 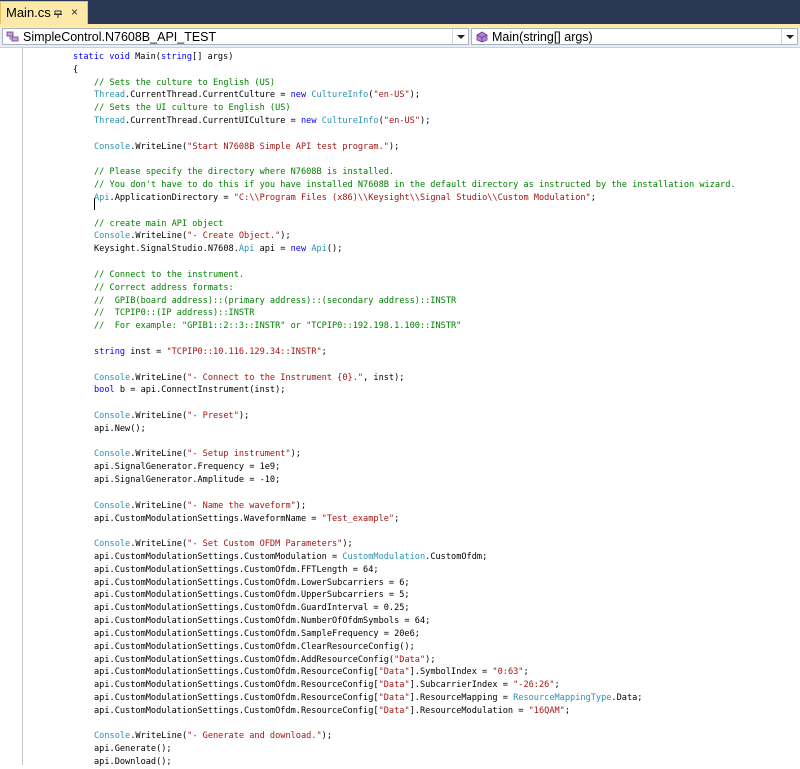 What do you see at coordinates (187, 480) in the screenshot?
I see `code-line: api.SignalGenerator.Amplitude = -10;` at bounding box center [187, 480].